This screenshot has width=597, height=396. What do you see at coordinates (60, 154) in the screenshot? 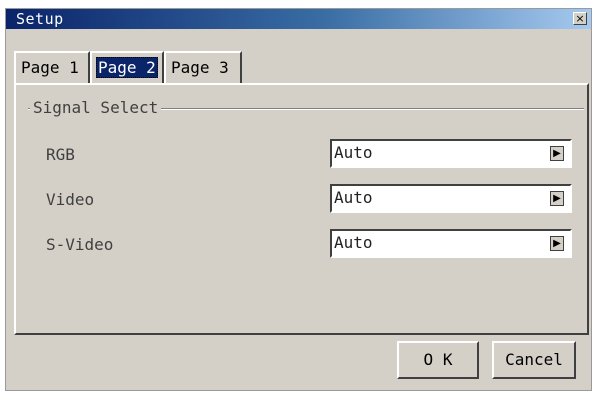
I see `rgb-label: RGB` at bounding box center [60, 154].